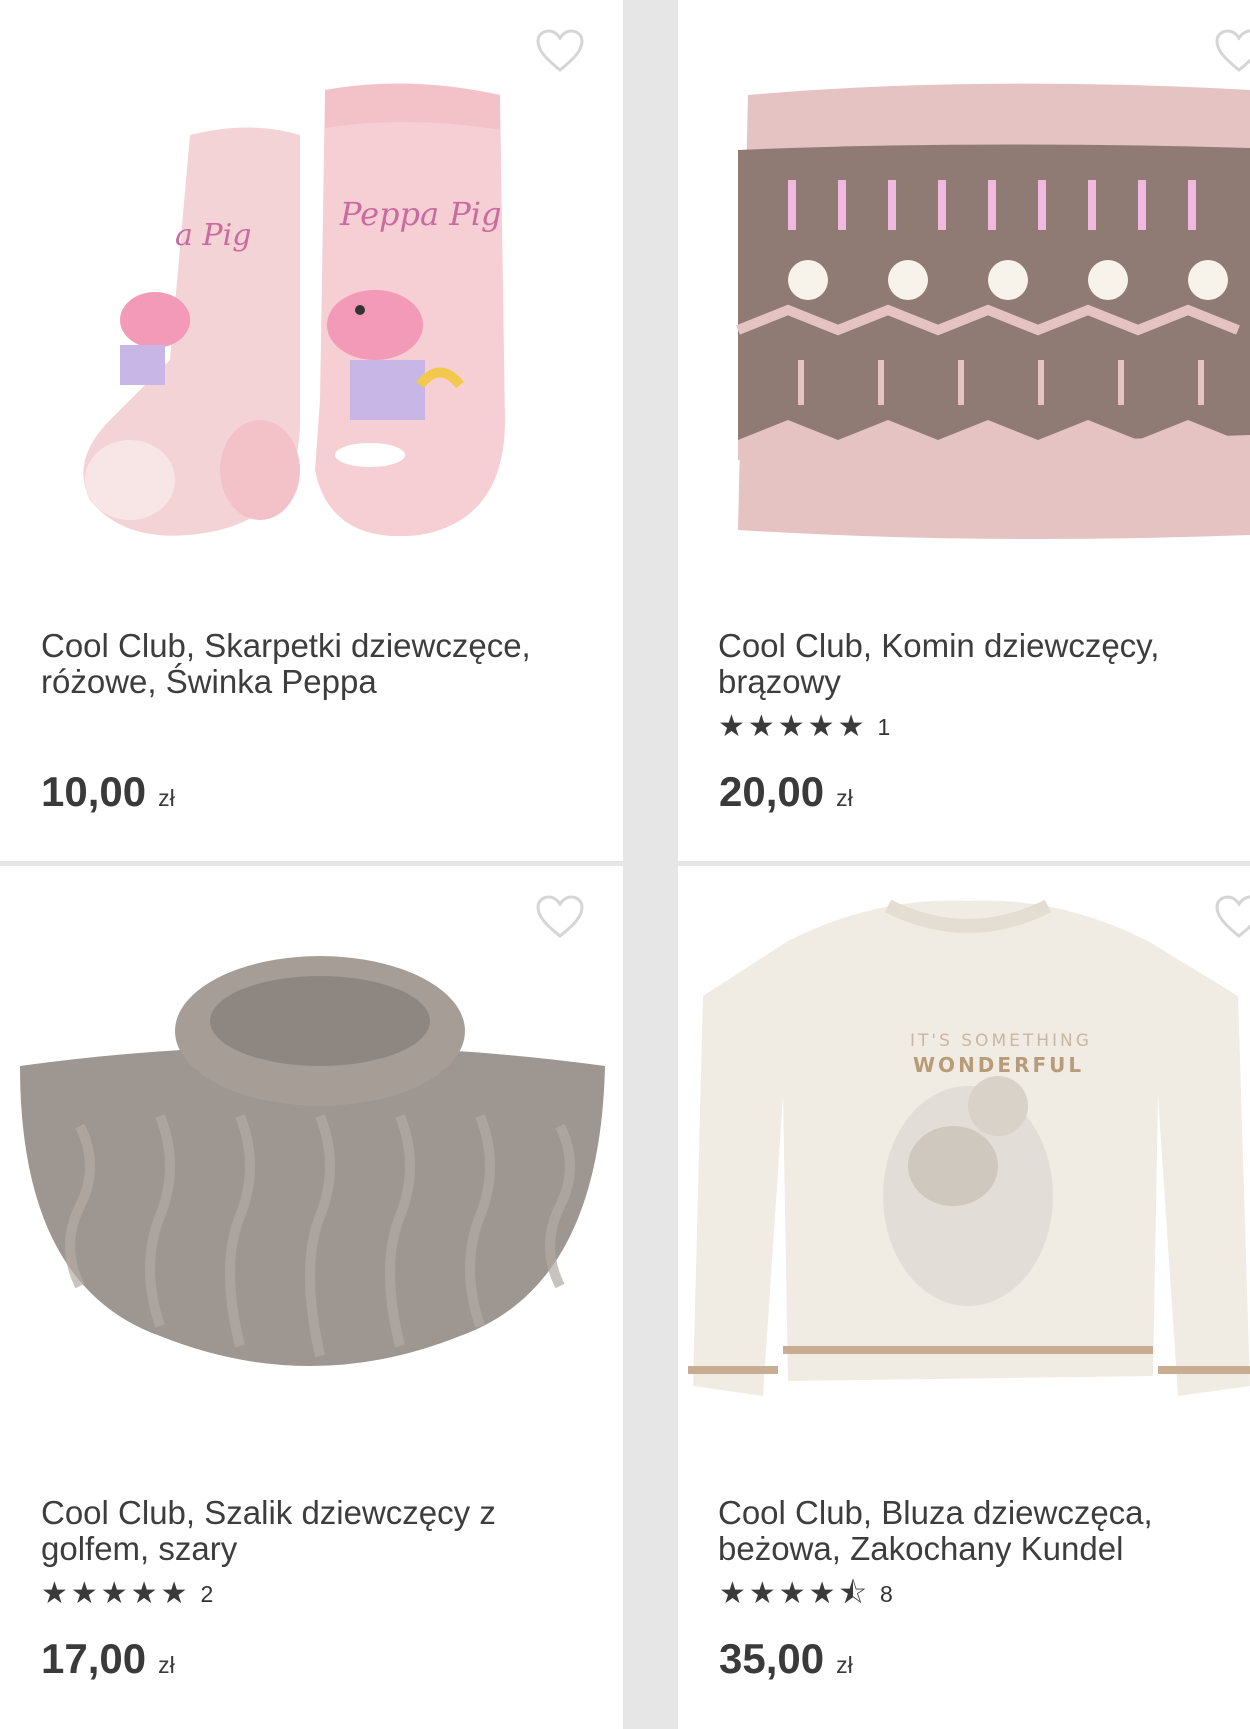 This screenshot has height=1729, width=1250. Describe the element at coordinates (794, 1593) in the screenshot. I see `star-icon: ★★★★⯪` at that location.